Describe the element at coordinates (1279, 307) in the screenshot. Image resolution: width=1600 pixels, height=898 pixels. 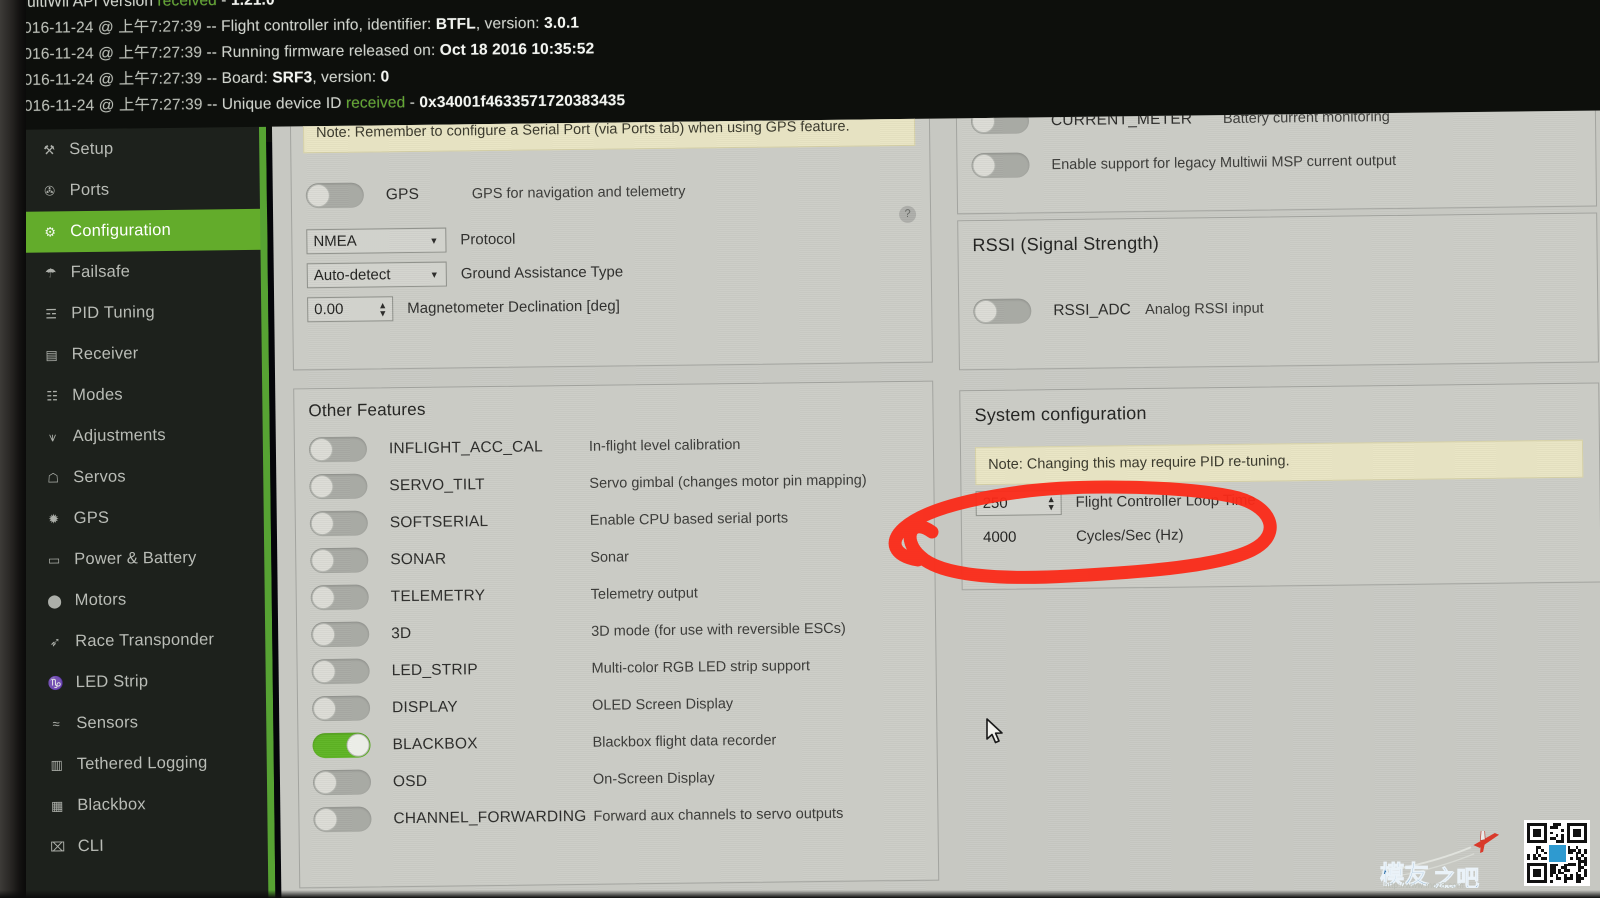
I see `feature-row-rssi-adc: RSSI_ADC Analog RSSI input` at that location.